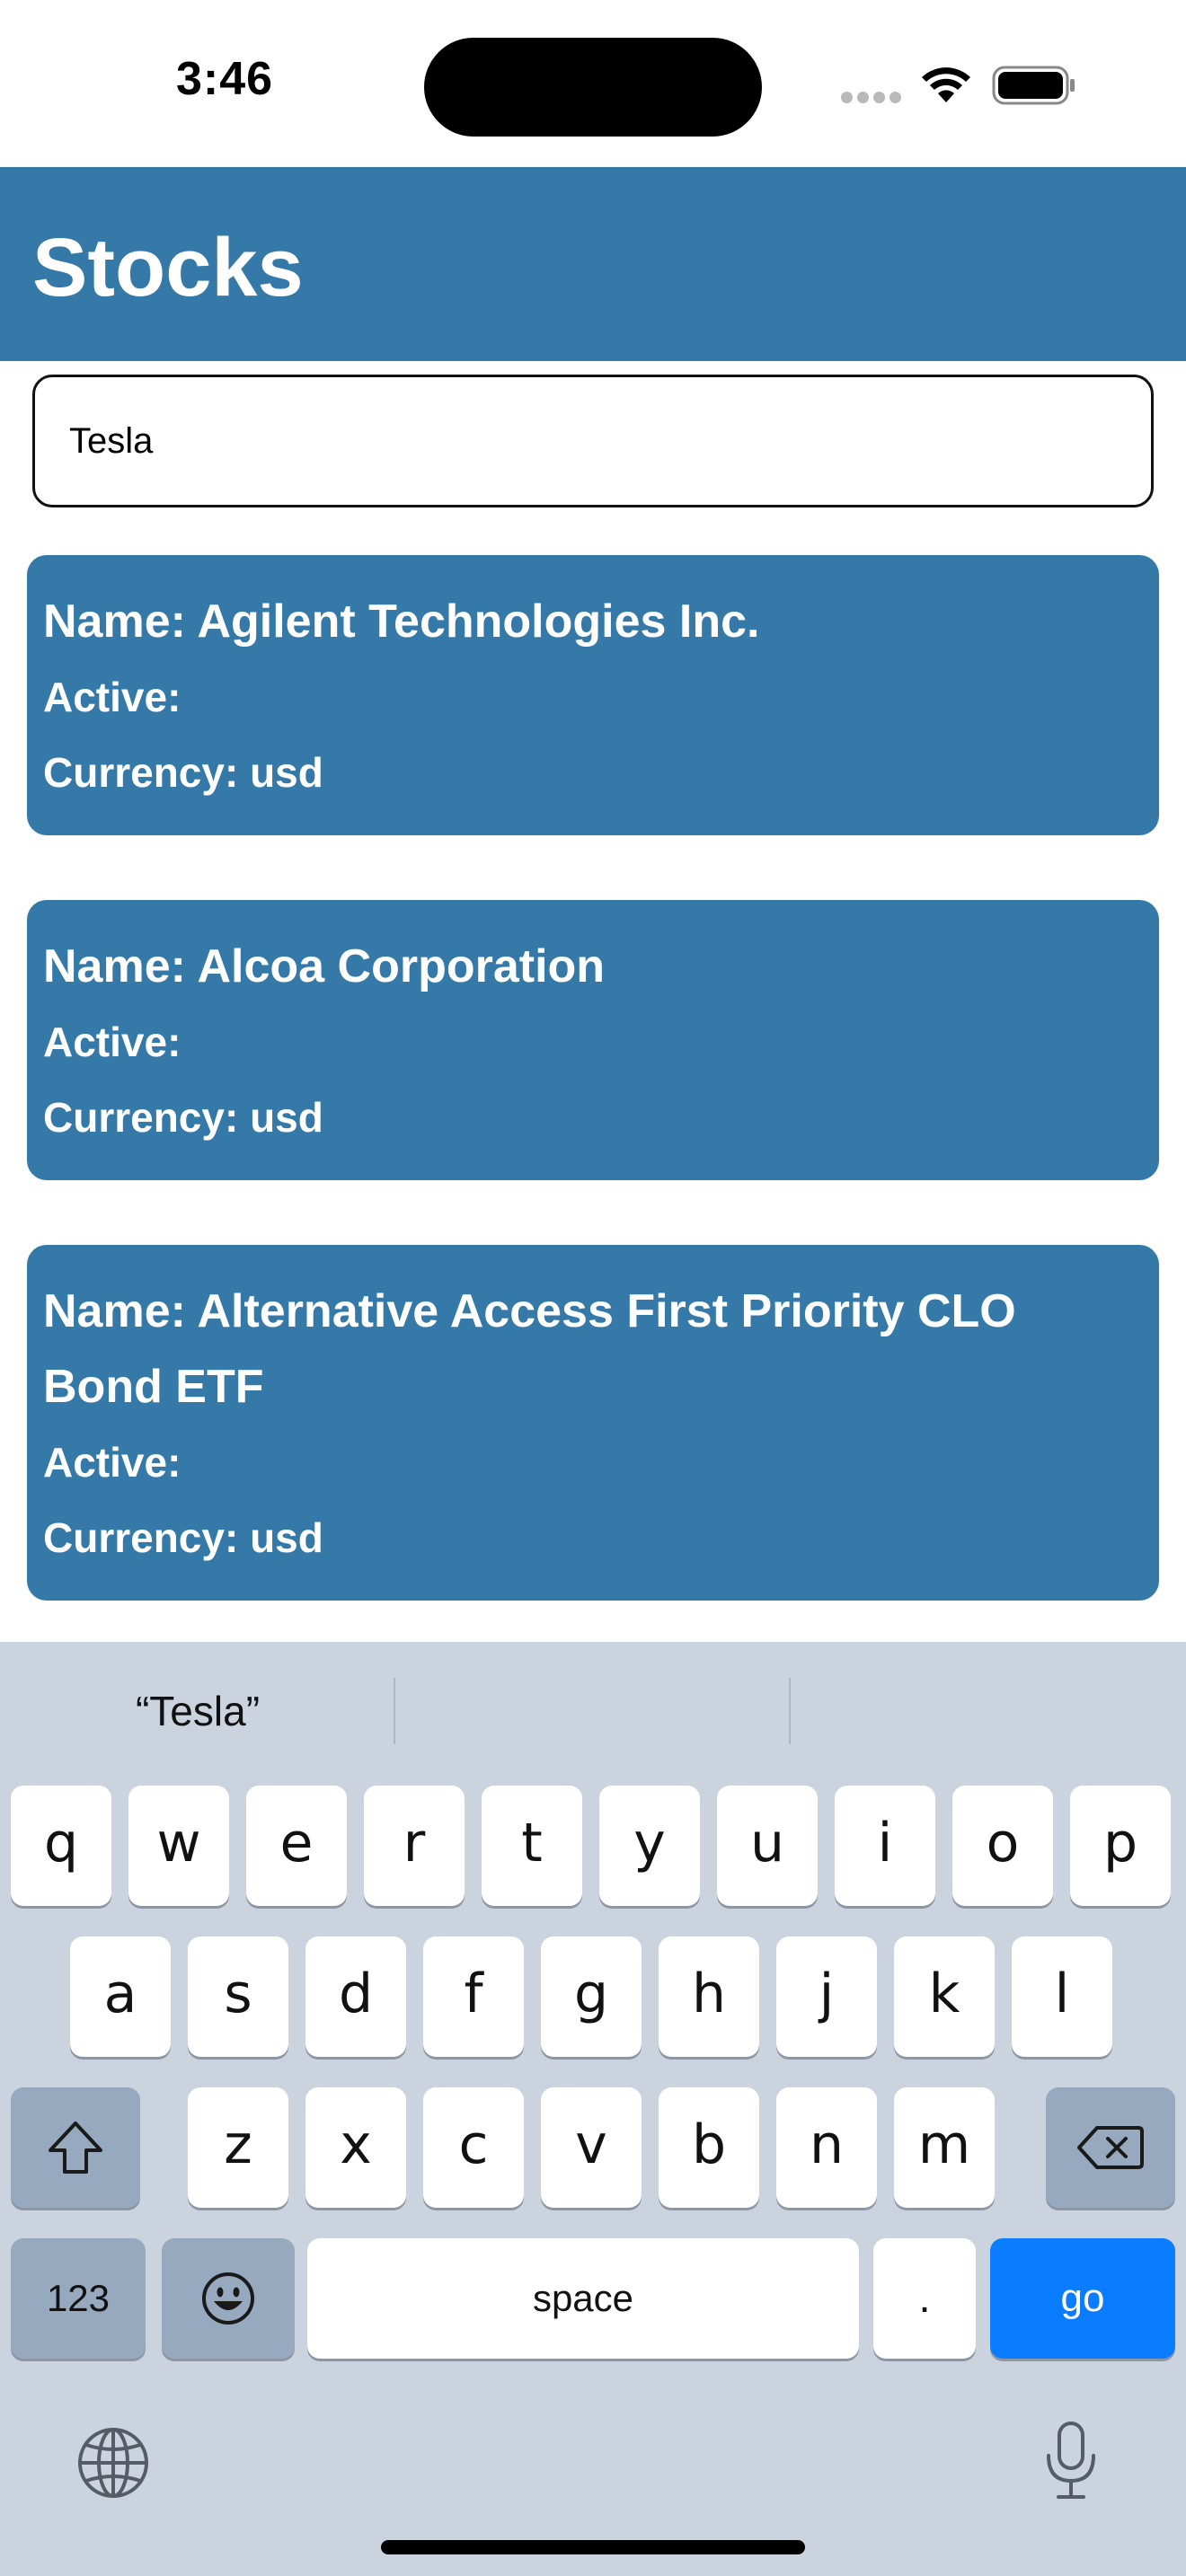 The image size is (1186, 2576). What do you see at coordinates (197, 1711) in the screenshot?
I see `suggestion-item: “Tesla”` at bounding box center [197, 1711].